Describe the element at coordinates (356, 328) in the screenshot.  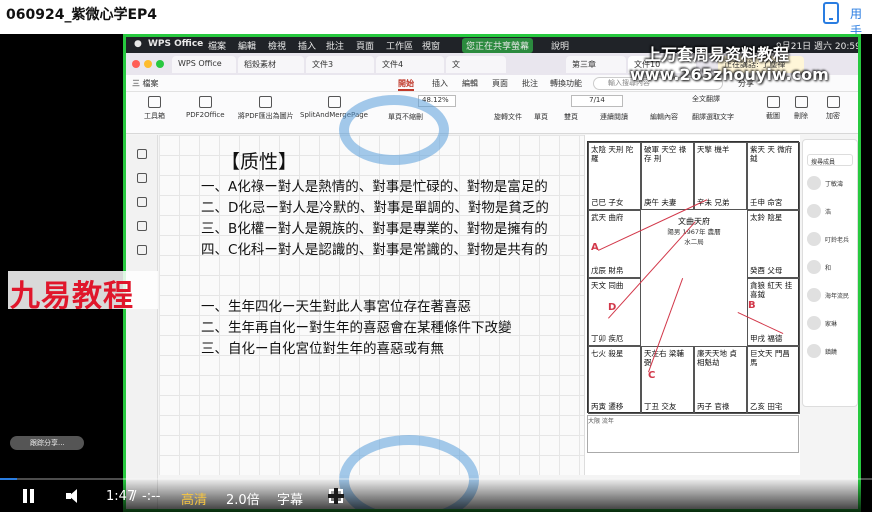
I see `doc-line: 二、生年再自化ー對生年的喜惡會在某種條件下改變` at that location.